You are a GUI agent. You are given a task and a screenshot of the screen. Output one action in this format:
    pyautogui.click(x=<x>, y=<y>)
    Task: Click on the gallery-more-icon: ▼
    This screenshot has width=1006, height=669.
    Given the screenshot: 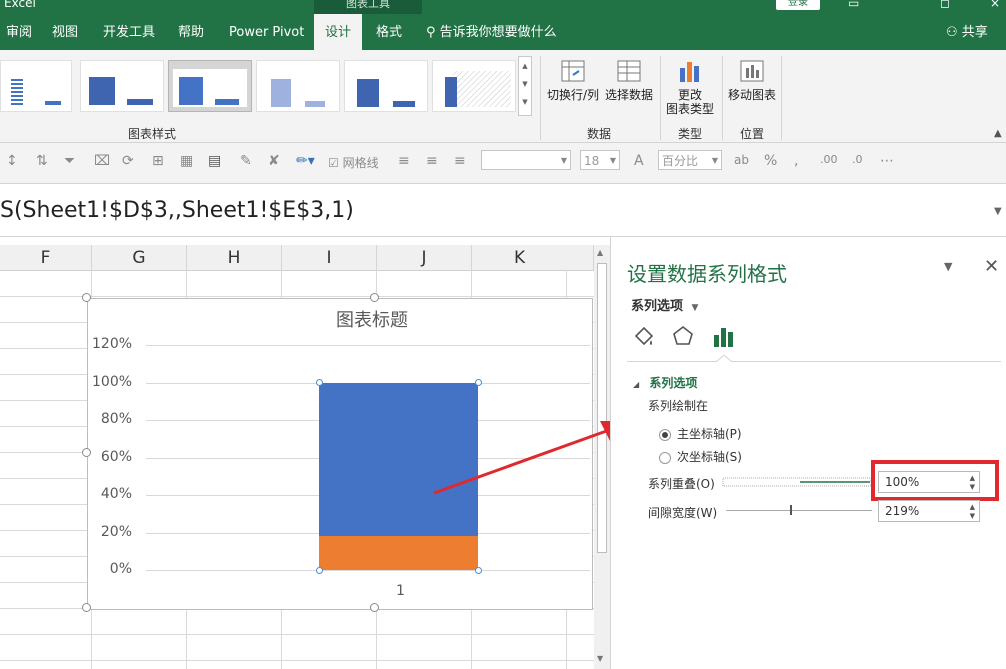 What is the action you would take?
    pyautogui.click(x=525, y=102)
    